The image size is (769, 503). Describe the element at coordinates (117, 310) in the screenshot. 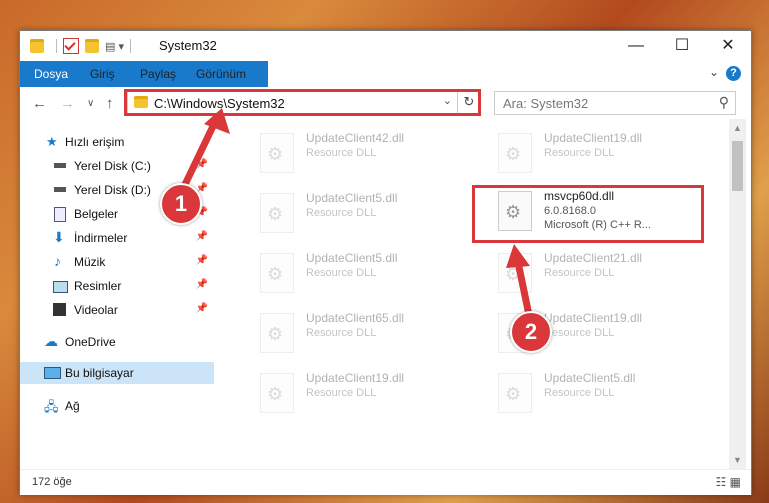

I see `sidebar-item-videos: Videolar 📌` at that location.